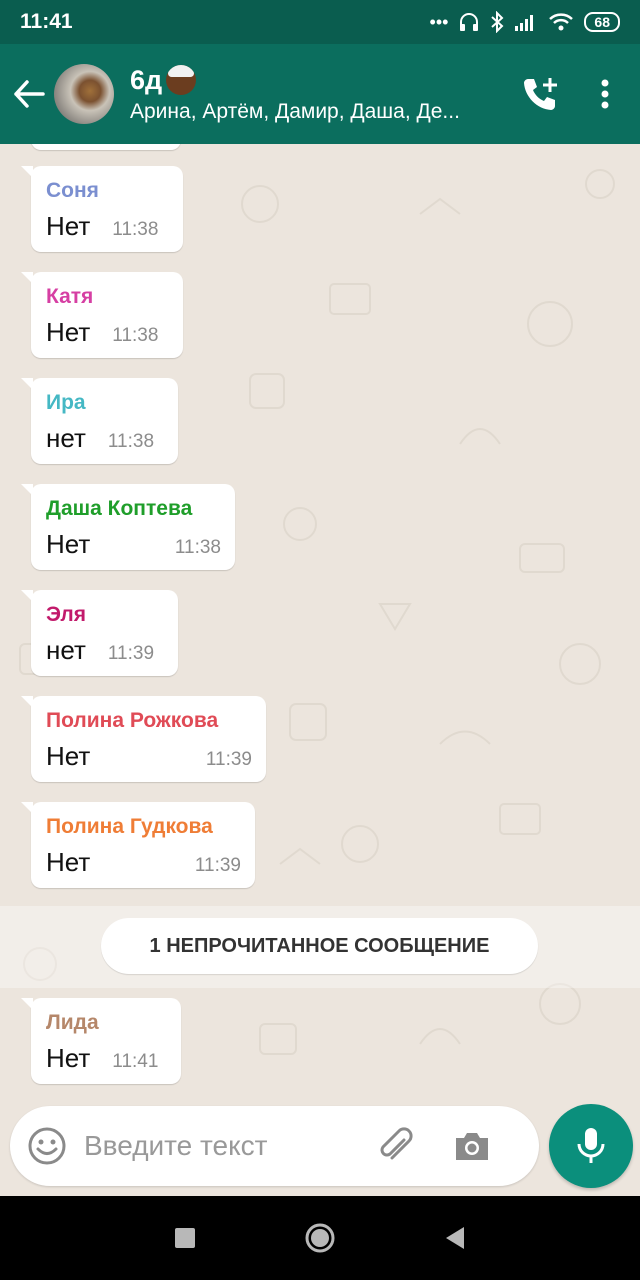 The image size is (640, 1280). I want to click on message-bubble: Эля нет 11:39, so click(99, 633).